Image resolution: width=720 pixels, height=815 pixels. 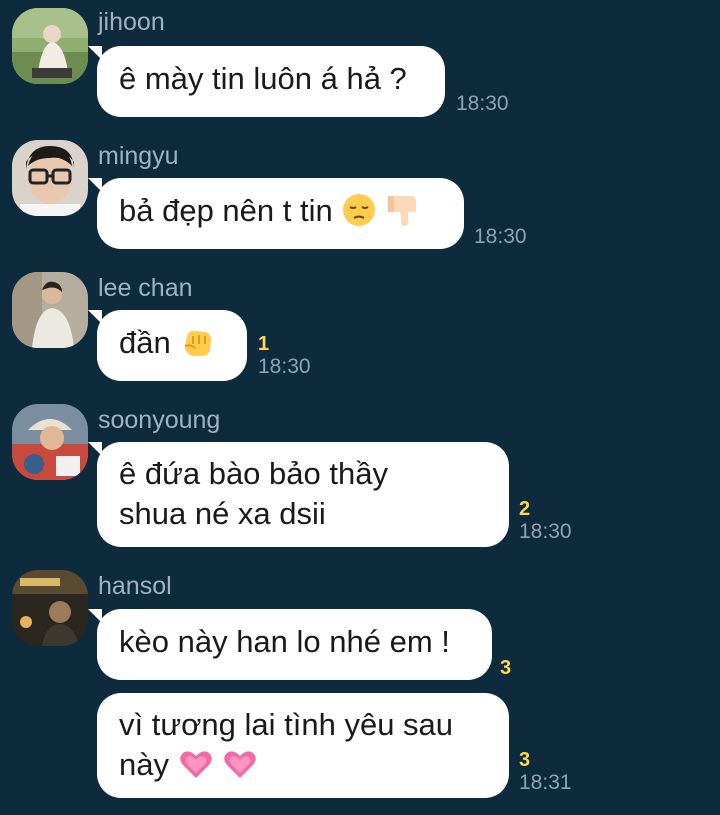 I want to click on avatar-soonyoung, so click(x=50, y=442).